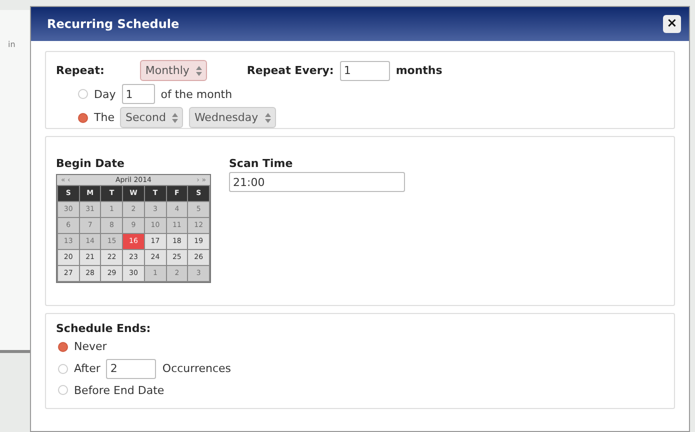 This screenshot has width=695, height=432. What do you see at coordinates (290, 70) in the screenshot?
I see `repeat-every-label: Repeat Every:` at bounding box center [290, 70].